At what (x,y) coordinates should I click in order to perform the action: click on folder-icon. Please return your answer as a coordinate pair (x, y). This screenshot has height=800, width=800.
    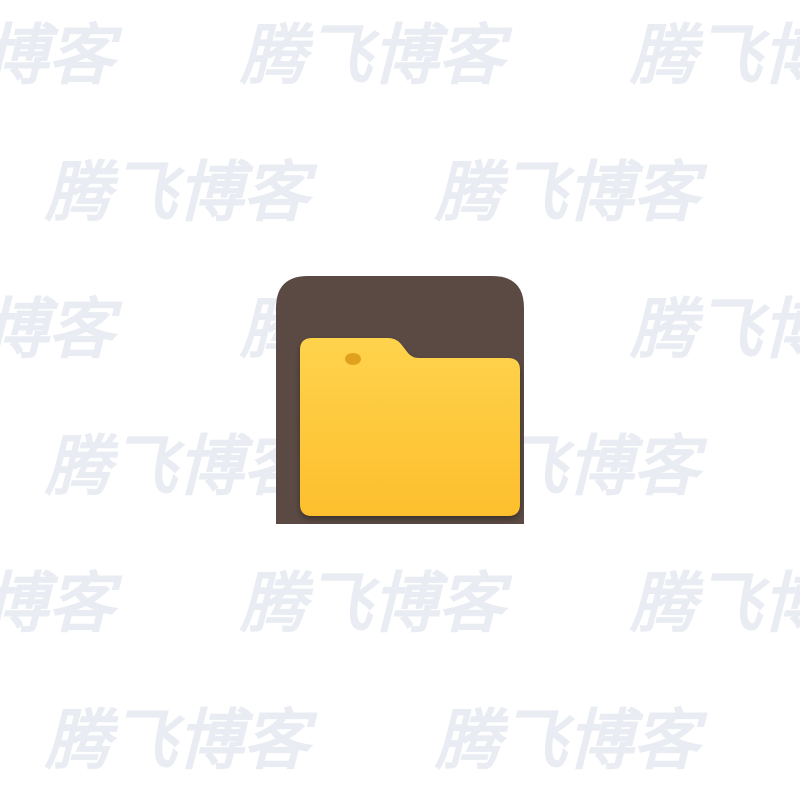
    Looking at the image, I should click on (400, 400).